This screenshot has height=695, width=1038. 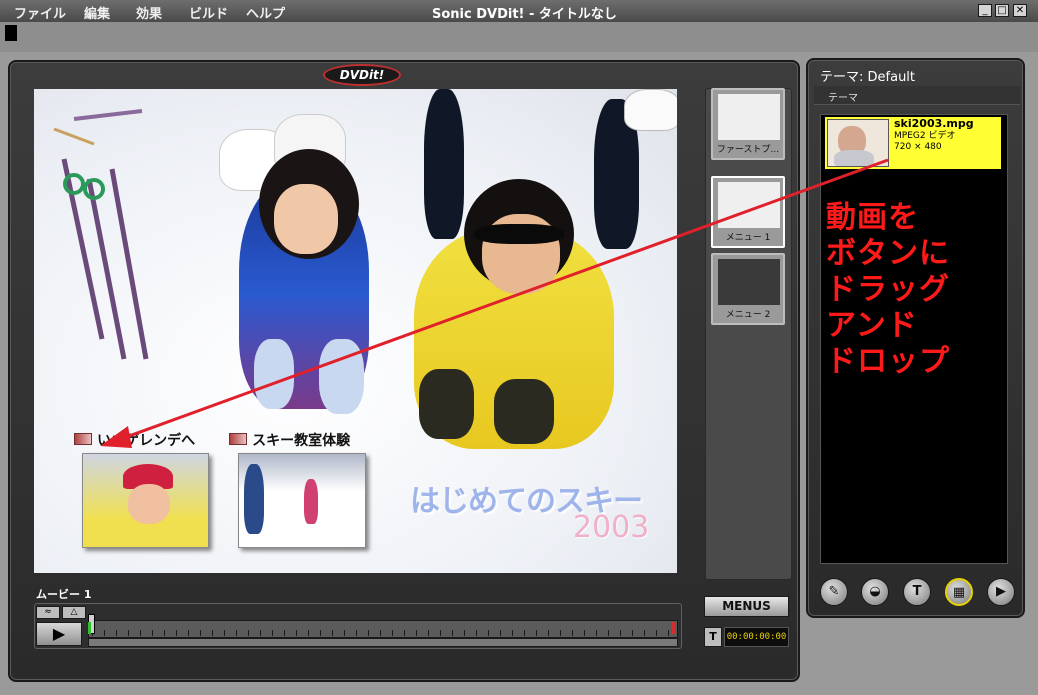 I want to click on menu-button-1: いざゲレンデへ, so click(x=134, y=440).